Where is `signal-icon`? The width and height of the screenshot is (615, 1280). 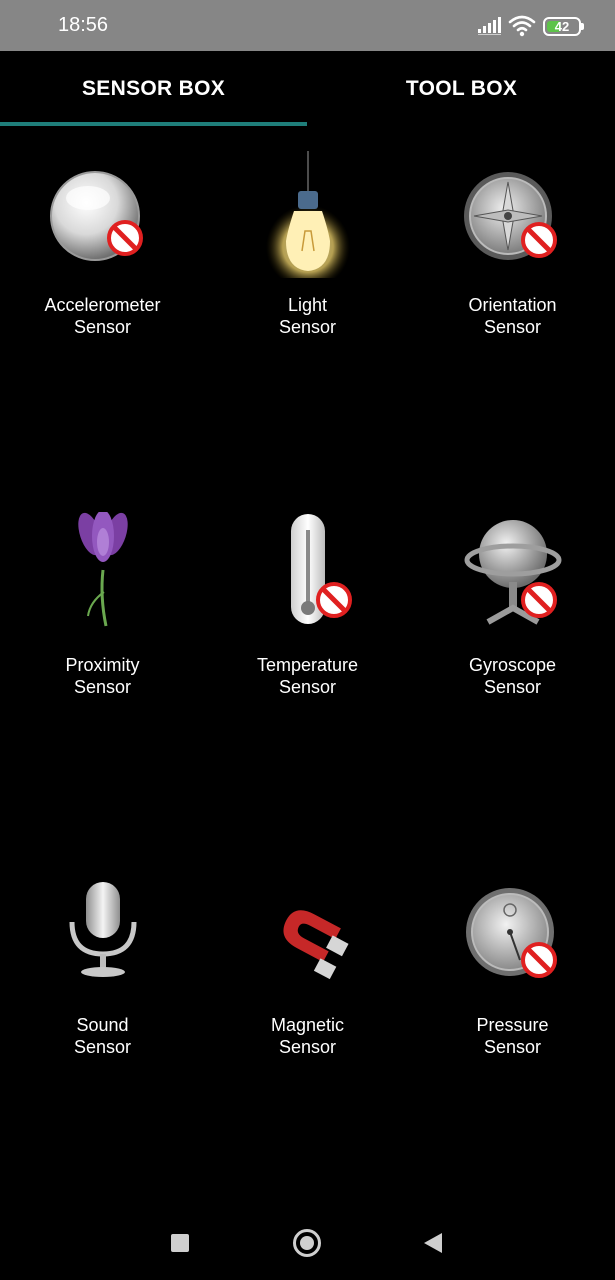 signal-icon is located at coordinates (489, 26).